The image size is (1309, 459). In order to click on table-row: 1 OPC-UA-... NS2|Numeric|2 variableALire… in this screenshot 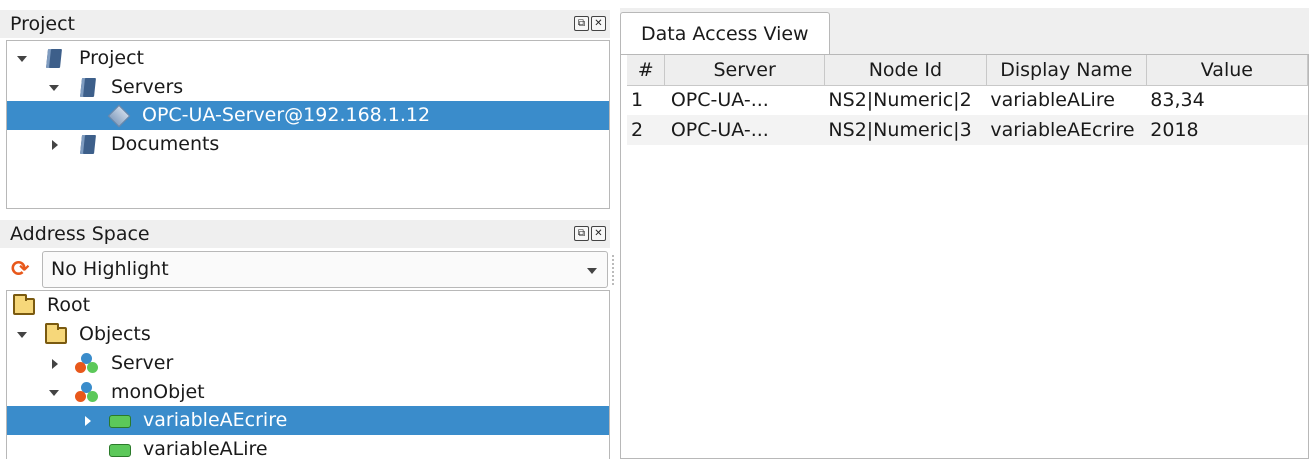, I will do `click(967, 100)`.